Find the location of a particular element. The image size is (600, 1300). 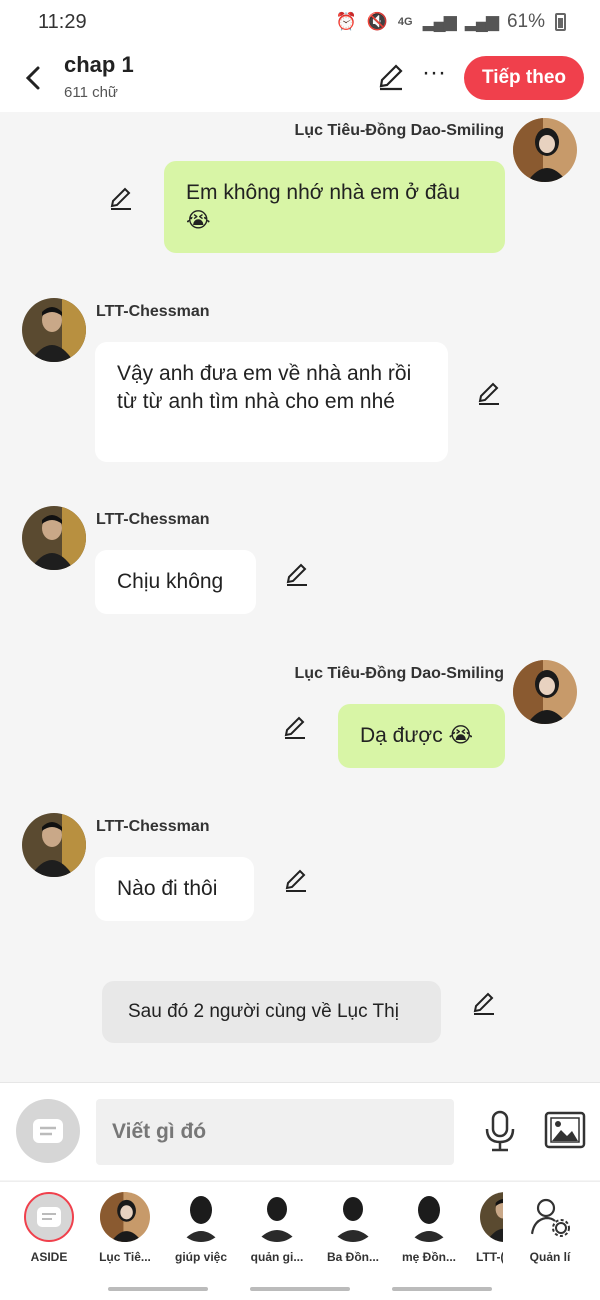

status-time: 11:29 is located at coordinates (62, 21).